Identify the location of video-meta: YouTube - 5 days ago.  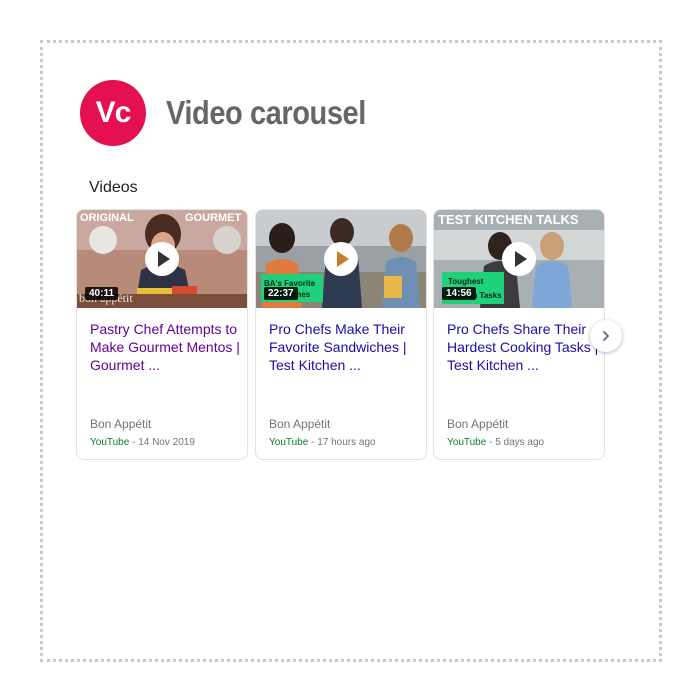
(495, 442).